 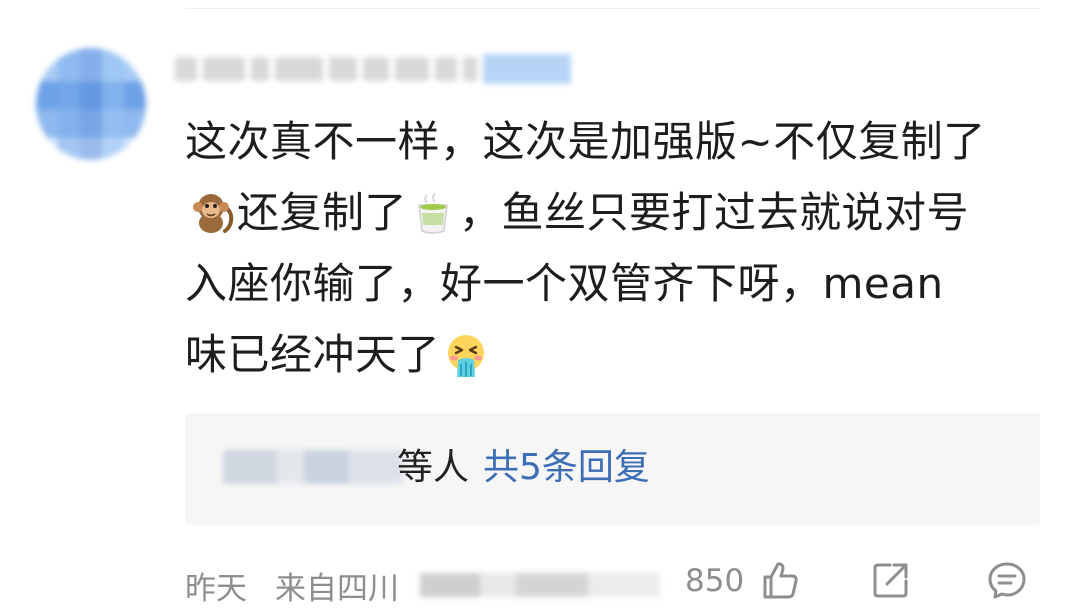 I want to click on thumbs-up-icon, so click(x=780, y=580).